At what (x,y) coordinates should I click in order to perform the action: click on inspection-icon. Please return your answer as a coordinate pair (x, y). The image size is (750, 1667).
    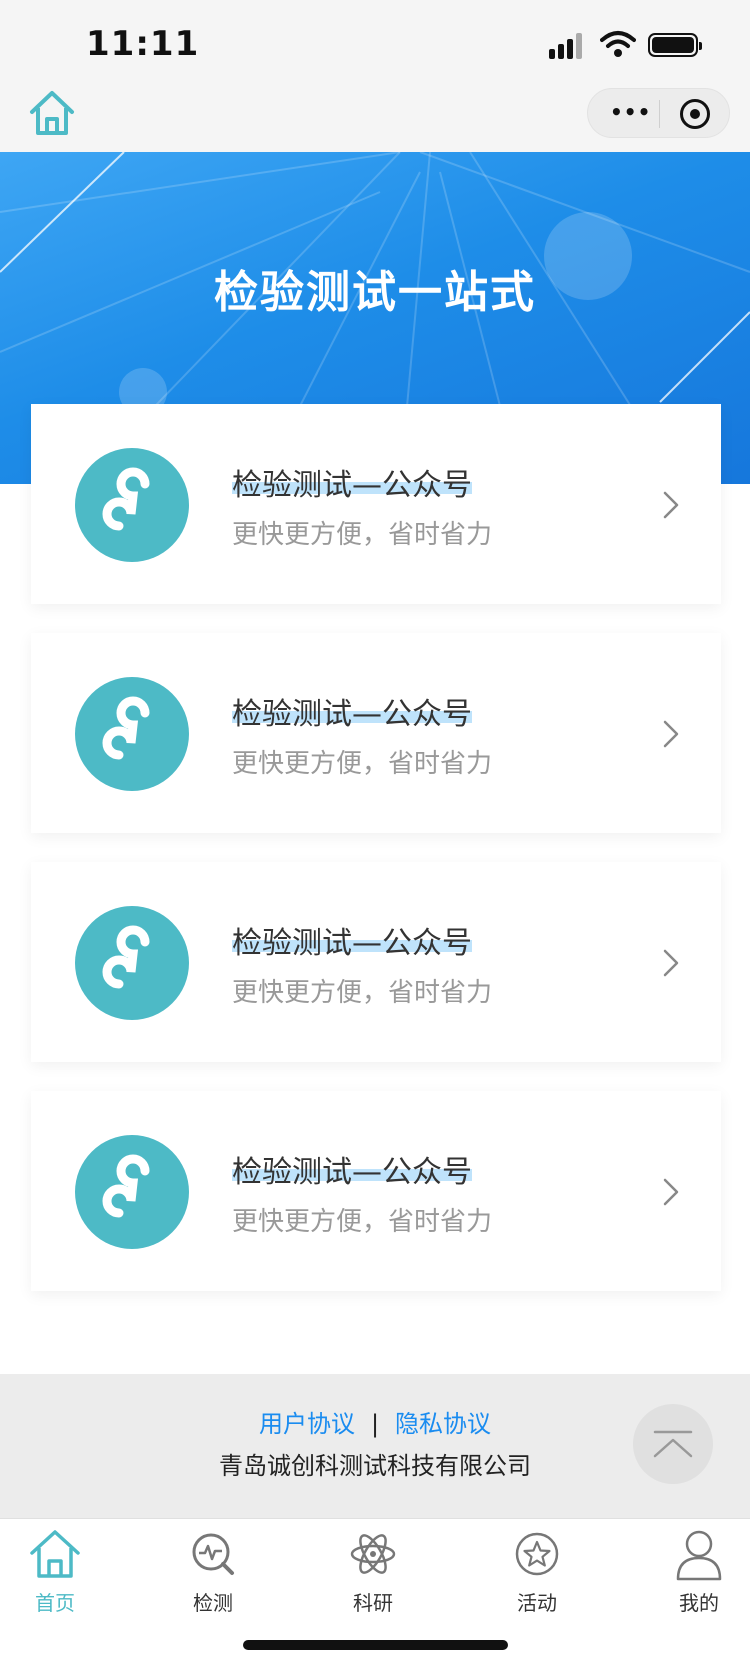
    Looking at the image, I should click on (213, 1554).